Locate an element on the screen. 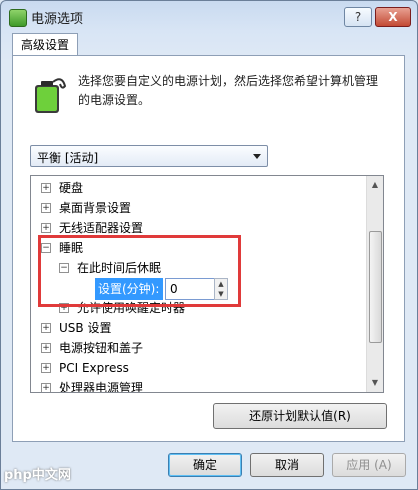 The height and width of the screenshot is (490, 418). title-bar: 电源选项 ? X is located at coordinates (209, 16).